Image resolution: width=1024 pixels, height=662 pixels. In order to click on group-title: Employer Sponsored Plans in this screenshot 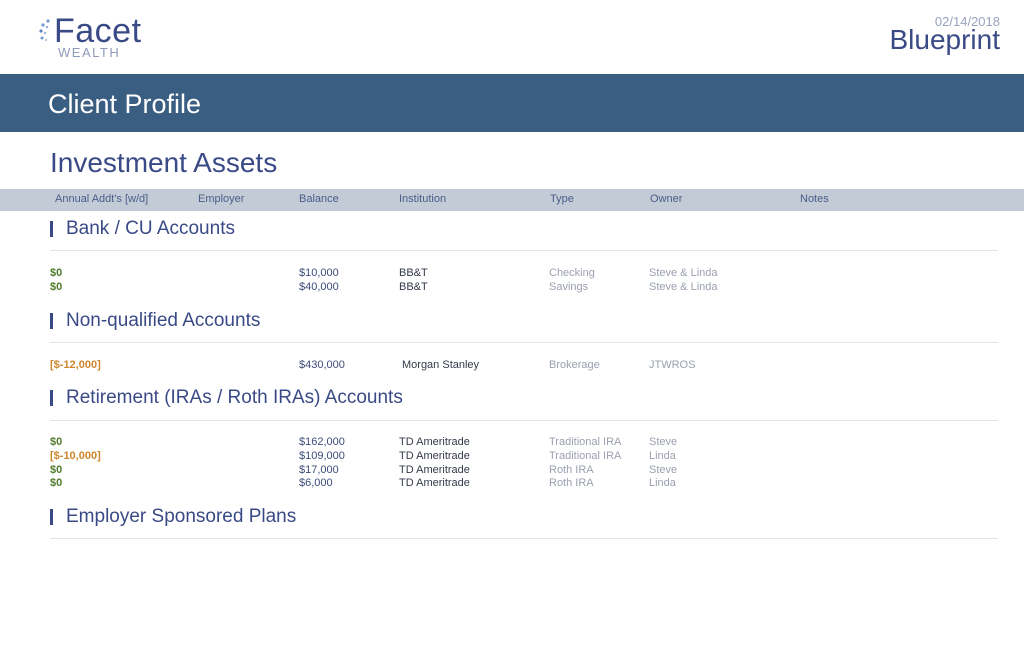, I will do `click(181, 516)`.